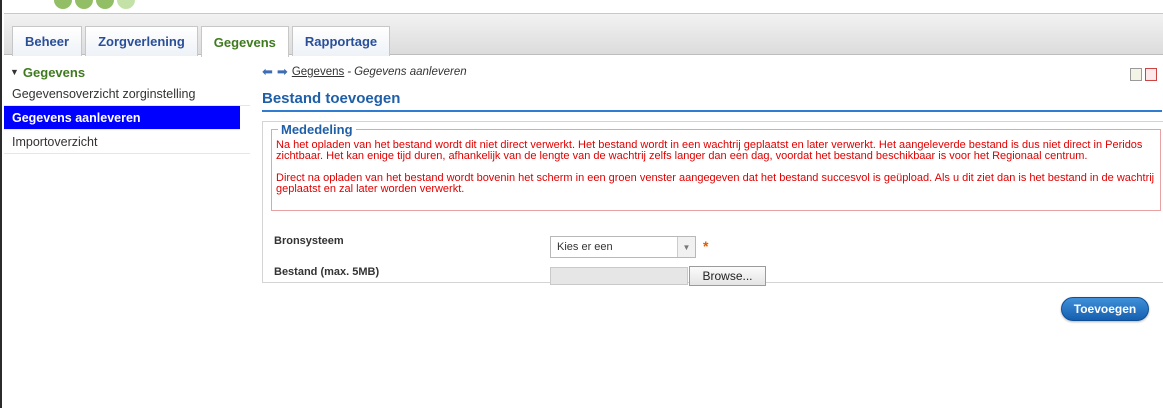  What do you see at coordinates (1151, 74) in the screenshot?
I see `pdf-icon` at bounding box center [1151, 74].